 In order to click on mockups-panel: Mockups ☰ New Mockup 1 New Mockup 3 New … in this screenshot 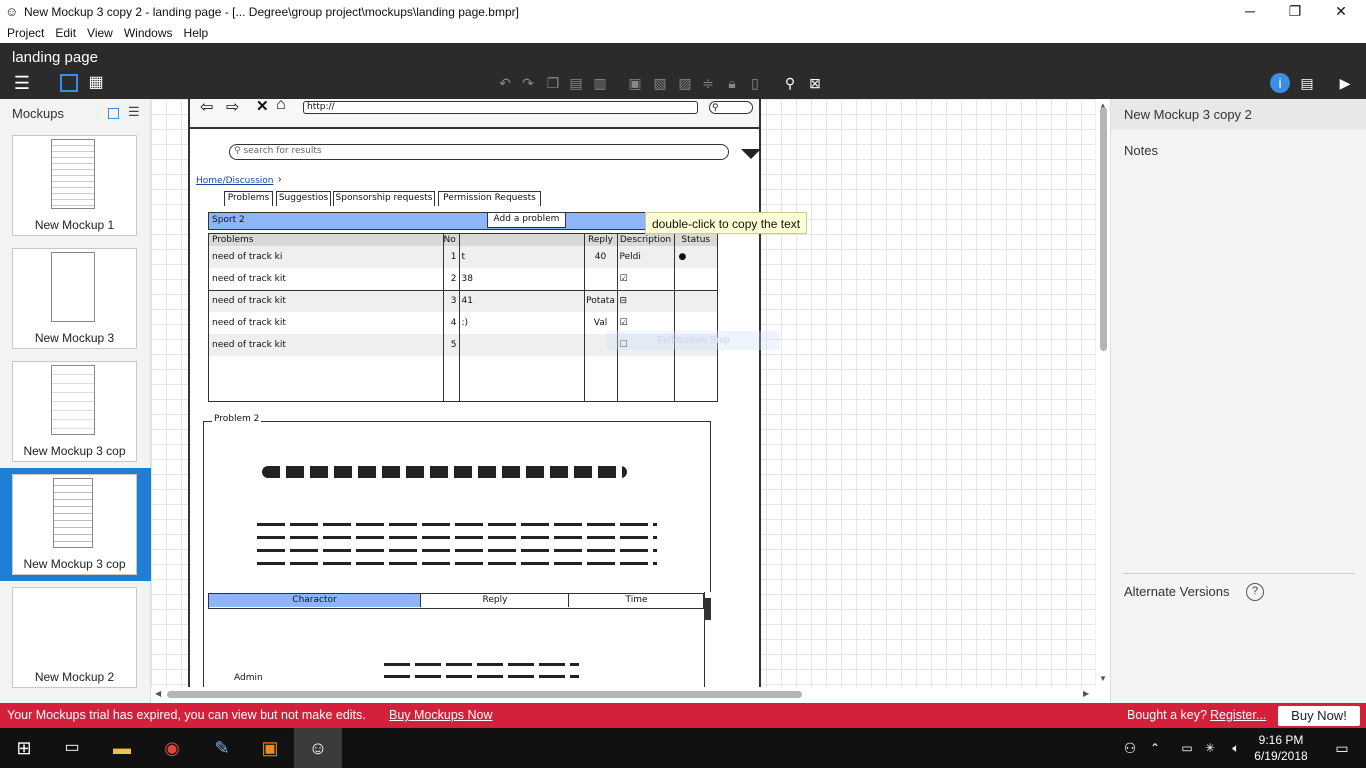, I will do `click(75, 401)`.